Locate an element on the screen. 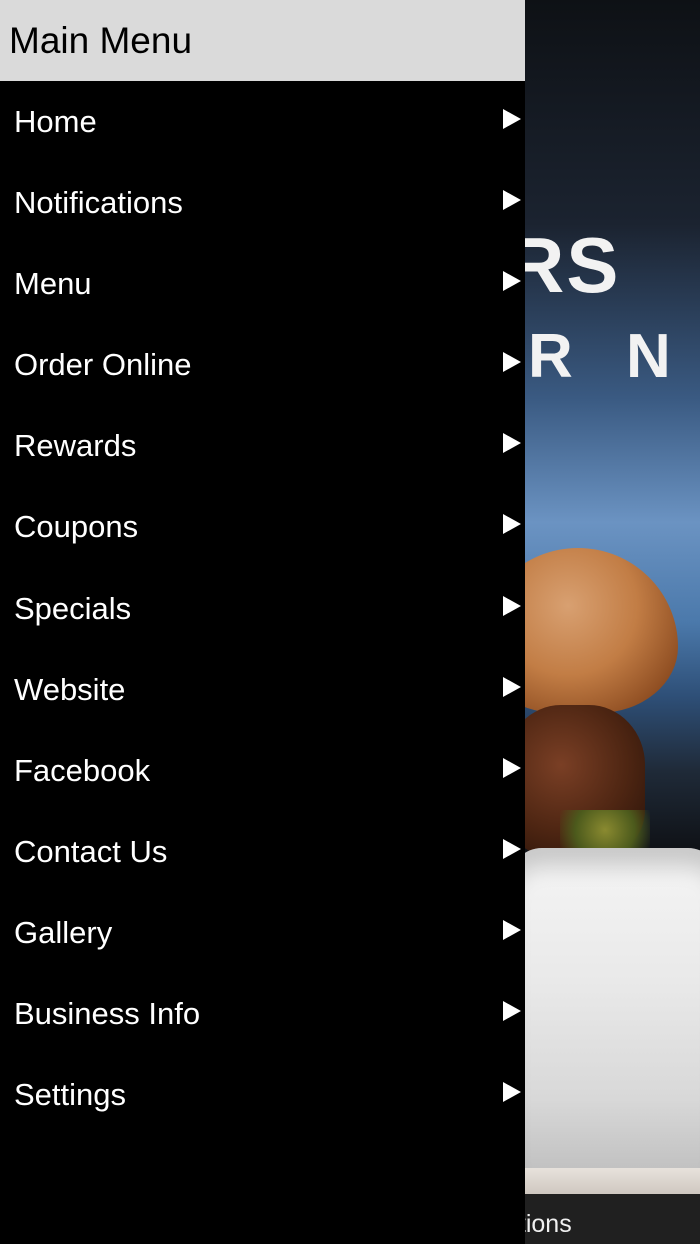 The image size is (700, 1244). menu-item-contact-us: Contact Us is located at coordinates (262, 851).